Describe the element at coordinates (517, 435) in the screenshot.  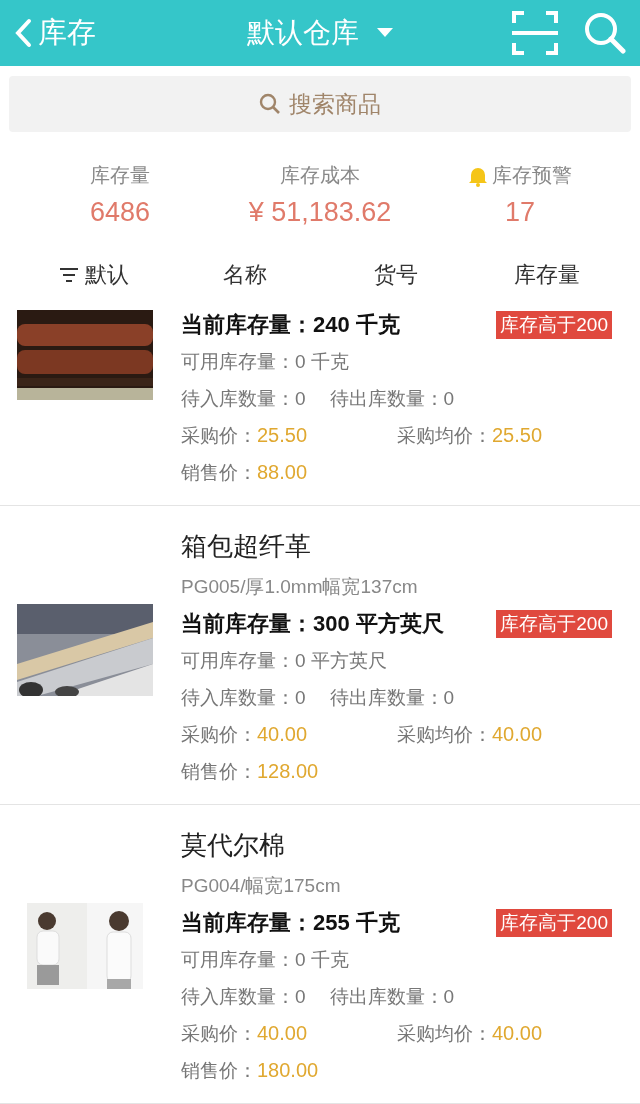
I see `average-price: 25.50` at that location.